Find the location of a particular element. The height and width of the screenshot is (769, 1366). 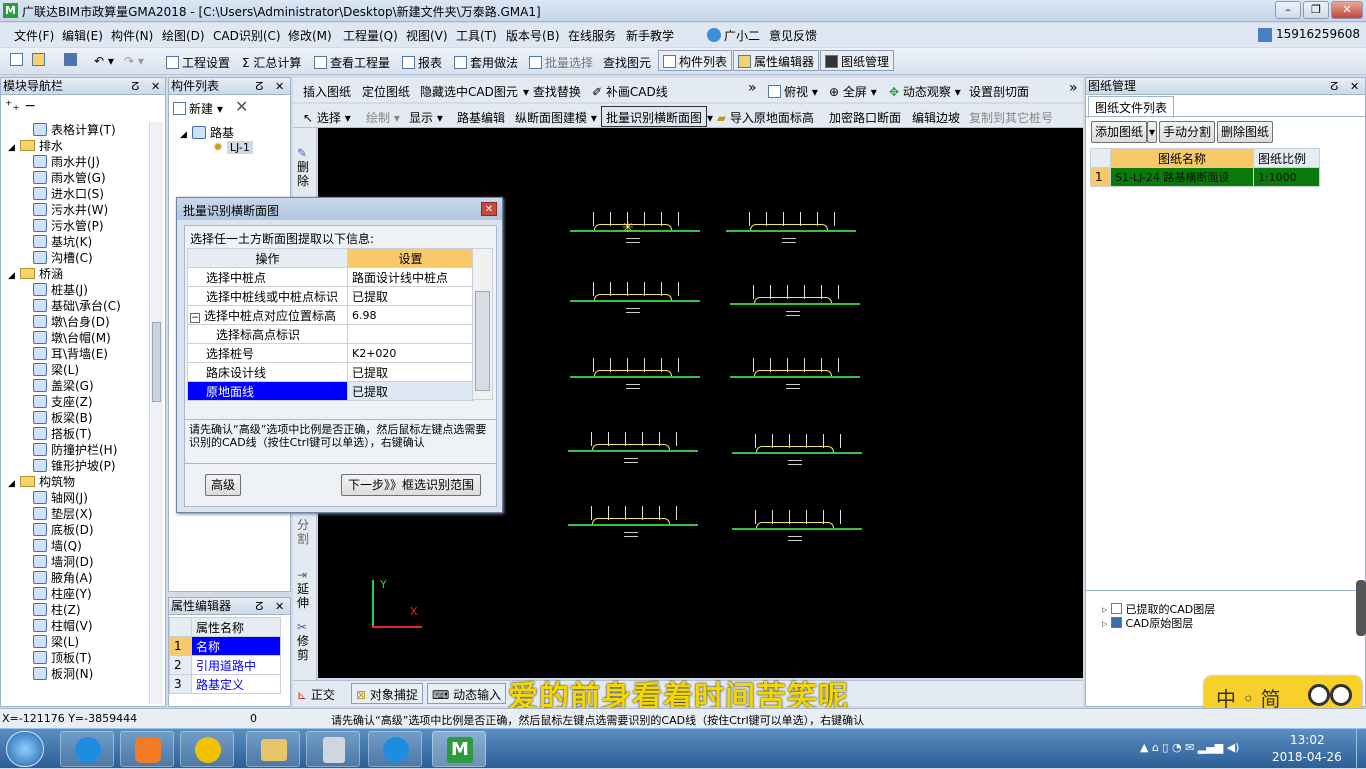

menu-tutorial: 新手教学 is located at coordinates (650, 35).